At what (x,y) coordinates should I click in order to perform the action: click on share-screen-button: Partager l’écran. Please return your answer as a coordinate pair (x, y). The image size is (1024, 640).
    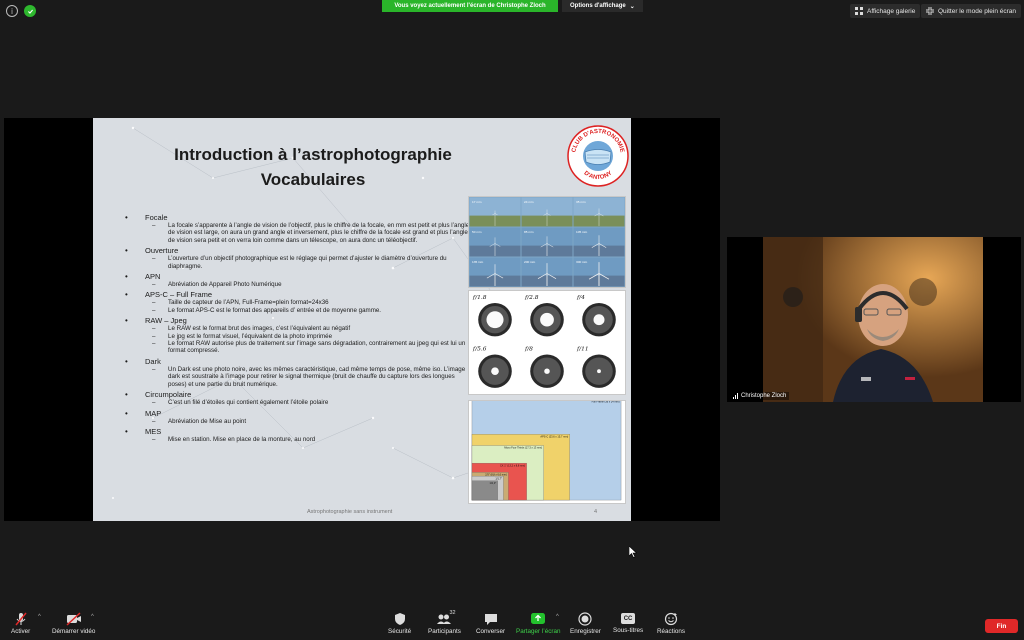
    Looking at the image, I should click on (538, 623).